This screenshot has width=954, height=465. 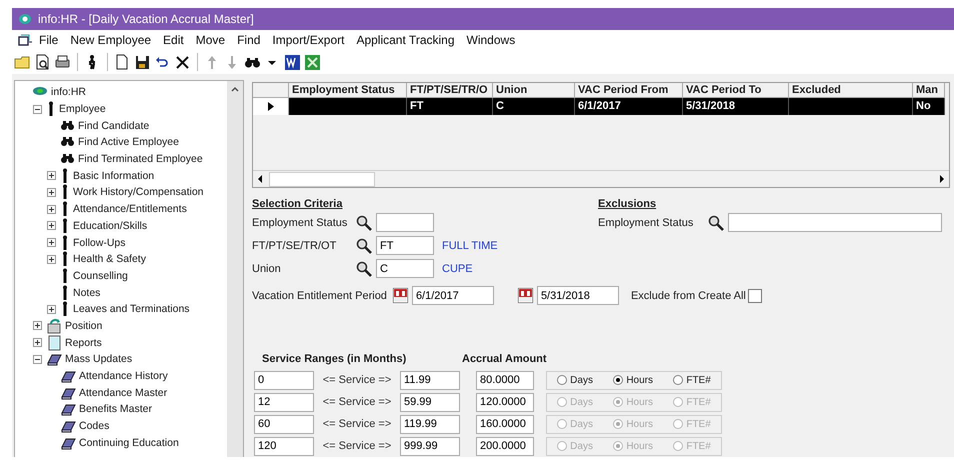 I want to click on app-icon, so click(x=25, y=19).